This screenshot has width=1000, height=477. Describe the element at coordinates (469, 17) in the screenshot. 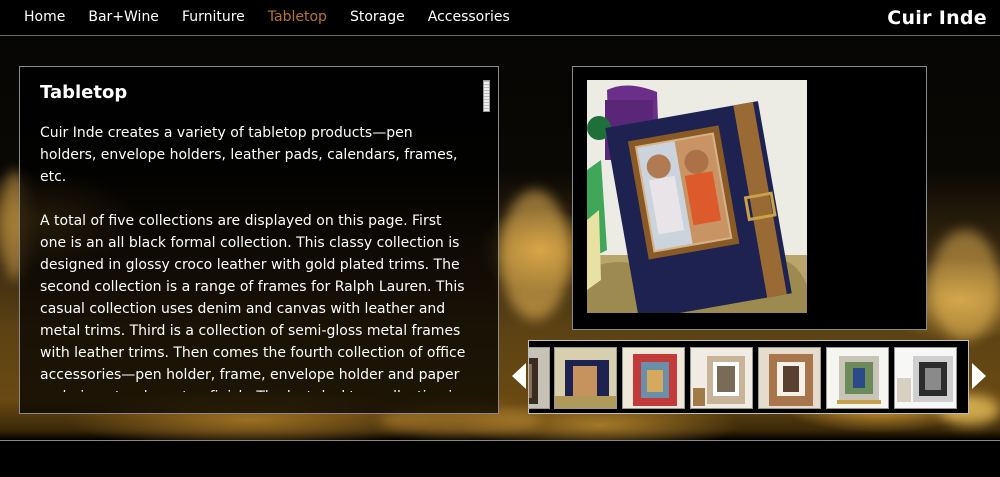

I see `nav-link-accessories: Accessories` at that location.